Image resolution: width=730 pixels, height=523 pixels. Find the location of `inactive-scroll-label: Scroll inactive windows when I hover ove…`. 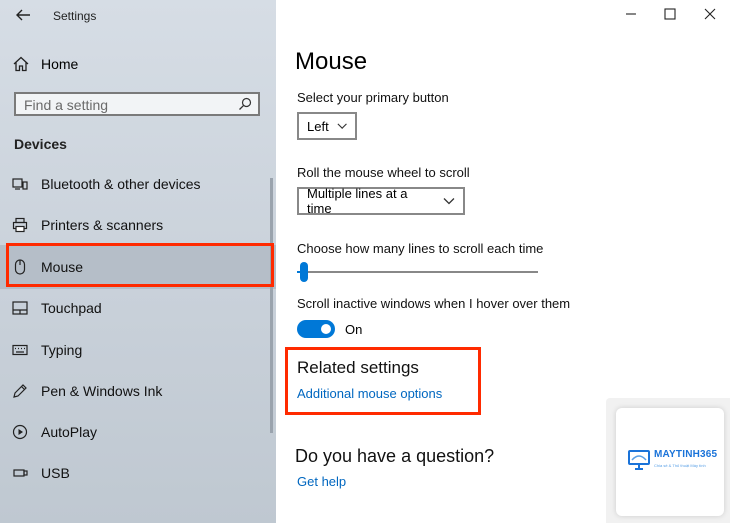

inactive-scroll-label: Scroll inactive windows when I hover ove… is located at coordinates (434, 303).